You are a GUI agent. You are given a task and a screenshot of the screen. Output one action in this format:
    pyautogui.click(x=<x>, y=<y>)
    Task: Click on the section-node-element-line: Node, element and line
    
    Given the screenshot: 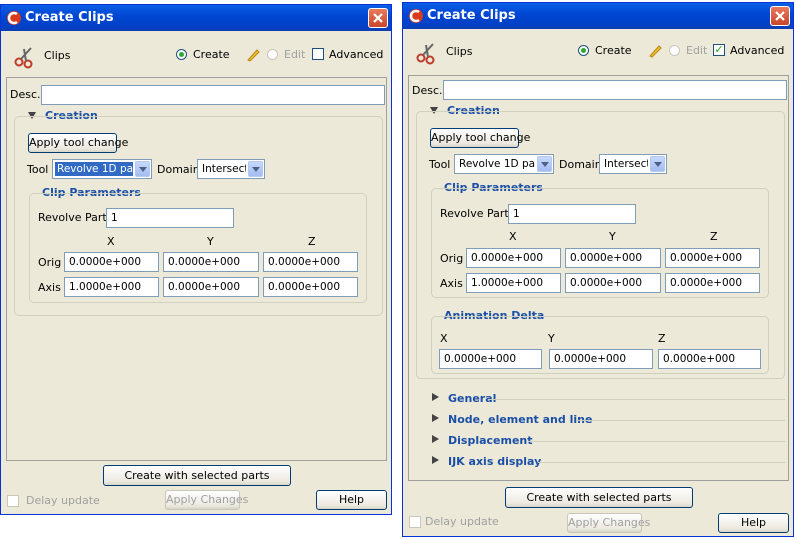 What is the action you would take?
    pyautogui.click(x=520, y=419)
    